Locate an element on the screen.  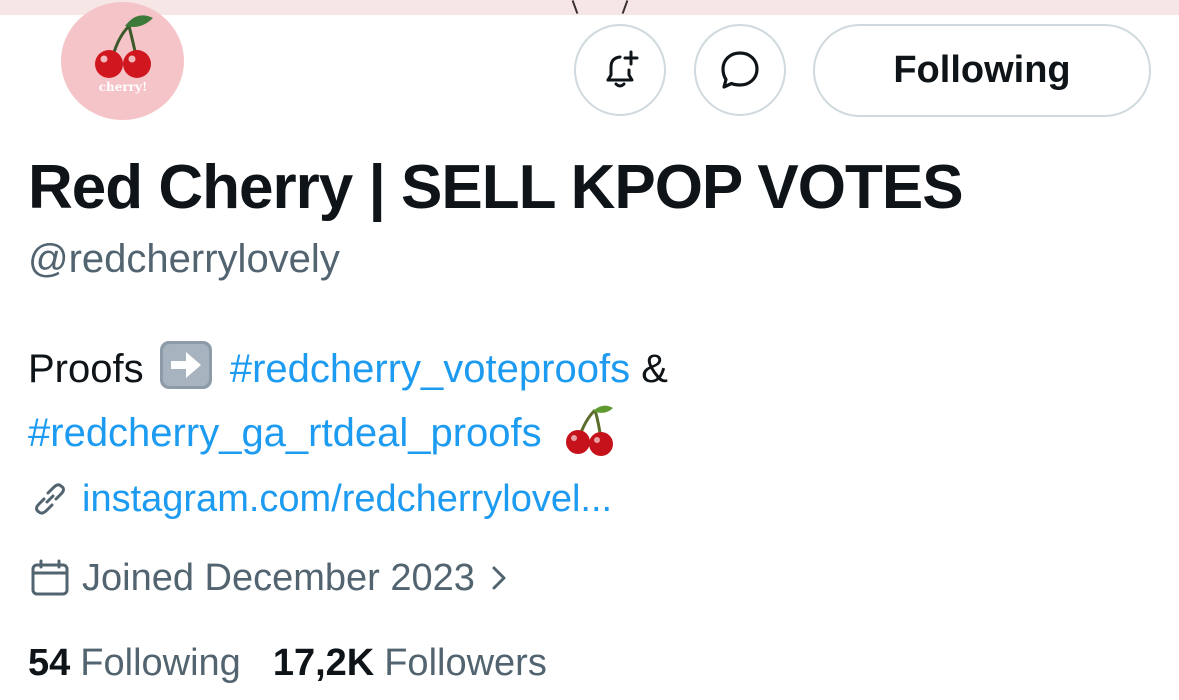
hashtag-link-rtdeal-proofs: #redcherry_ga_rtdeal_proofs is located at coordinates (285, 433).